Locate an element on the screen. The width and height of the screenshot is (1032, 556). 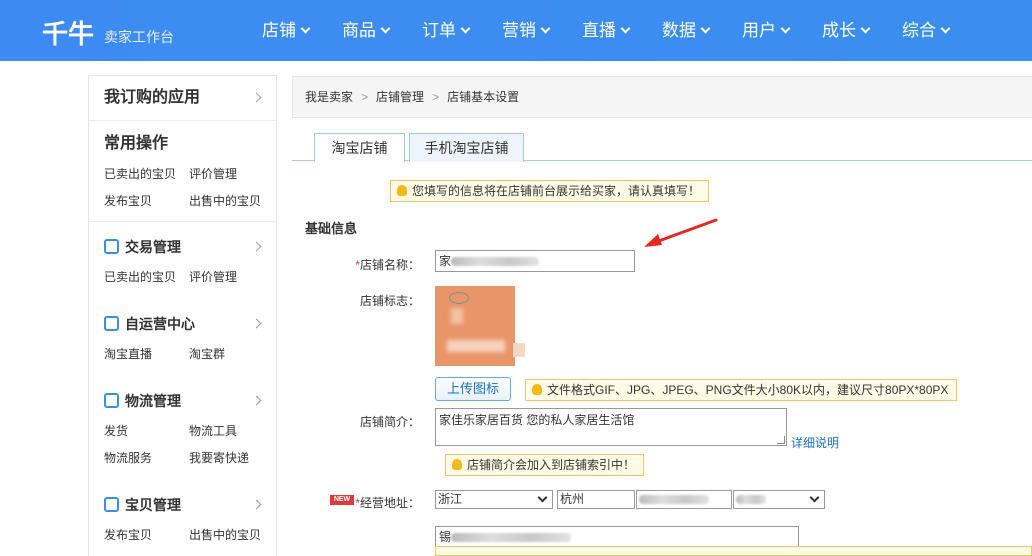
sidebar-group-logistics: 物流管理 发货 物流工具 物流服务 我要寄快递 is located at coordinates (182, 428).